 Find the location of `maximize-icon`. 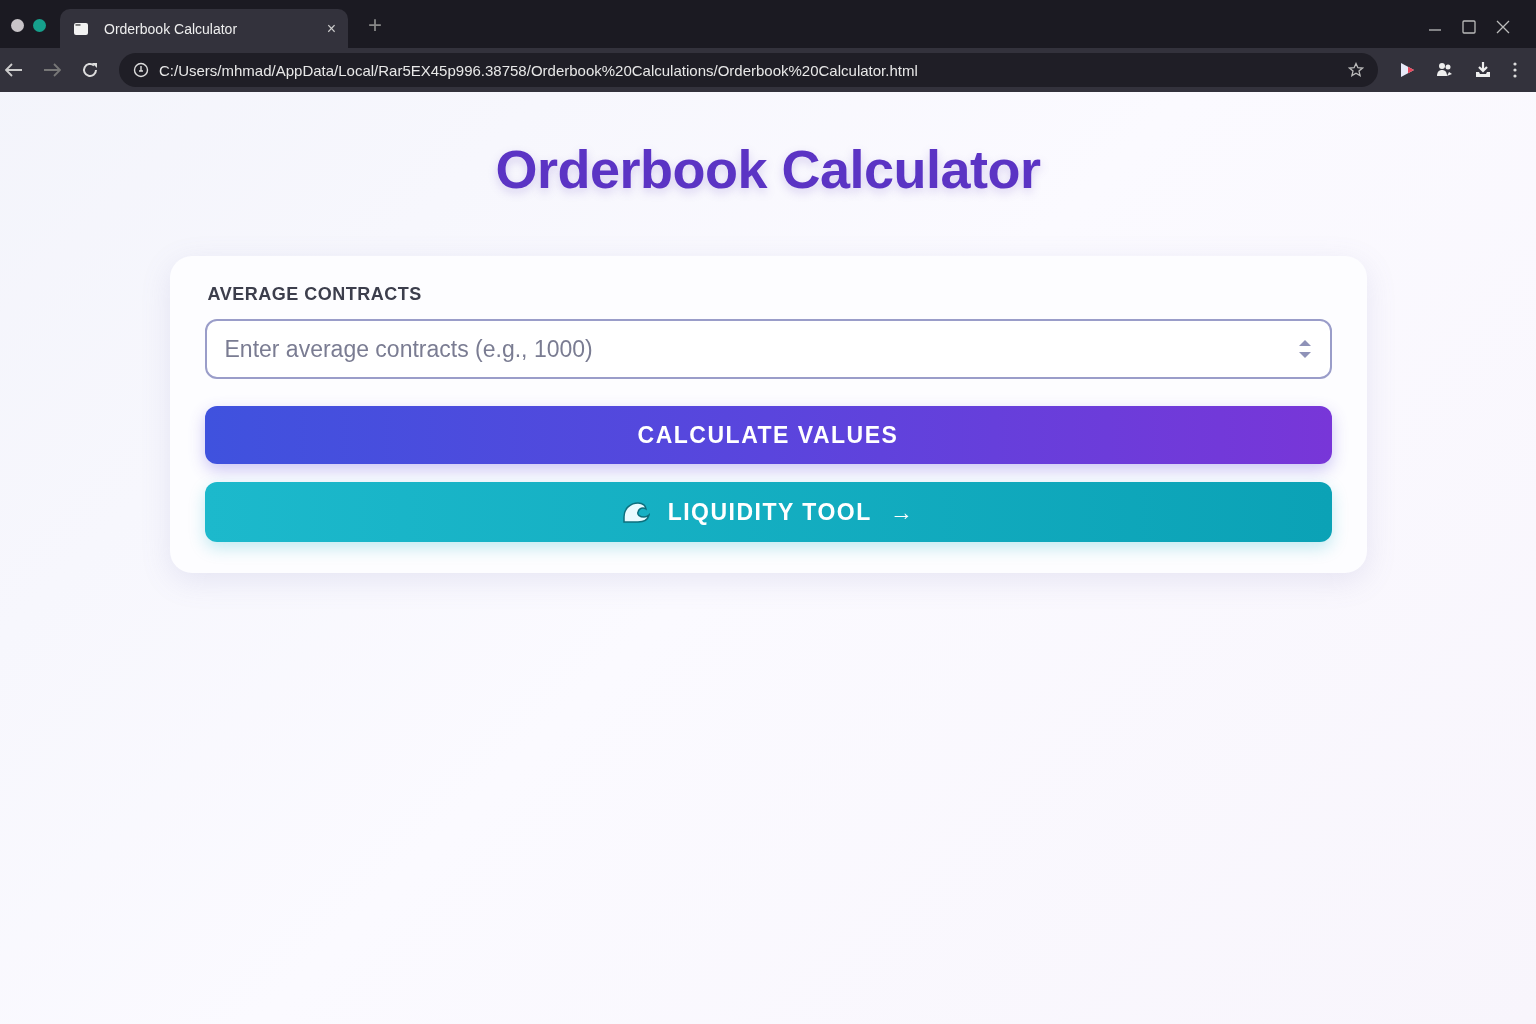

maximize-icon is located at coordinates (1469, 27).